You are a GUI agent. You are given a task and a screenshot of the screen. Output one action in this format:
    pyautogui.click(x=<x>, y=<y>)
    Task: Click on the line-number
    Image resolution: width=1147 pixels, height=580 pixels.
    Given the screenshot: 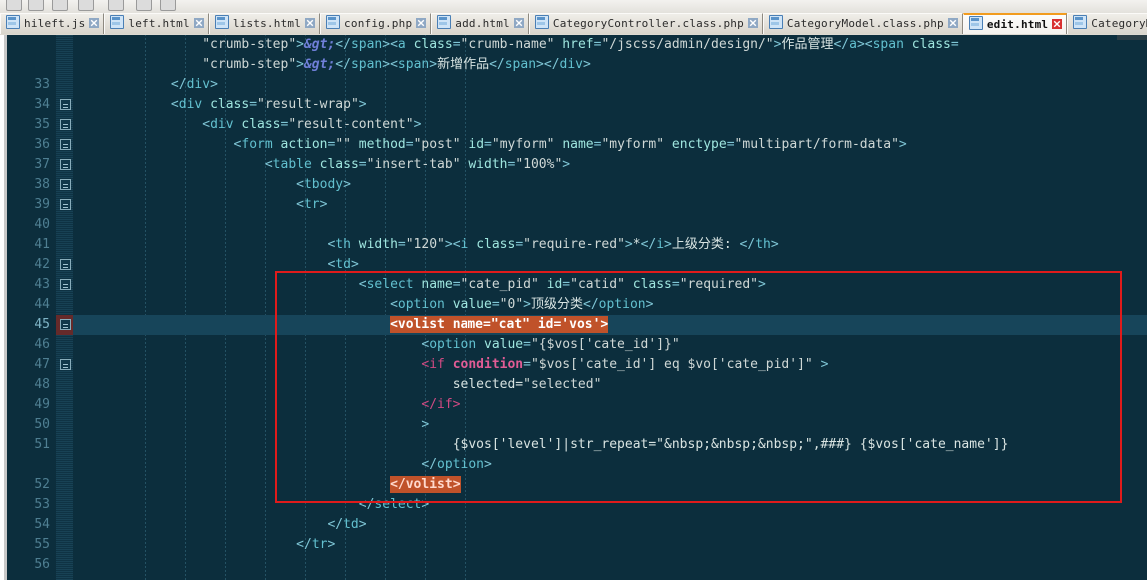 What is the action you would take?
    pyautogui.click(x=31, y=65)
    